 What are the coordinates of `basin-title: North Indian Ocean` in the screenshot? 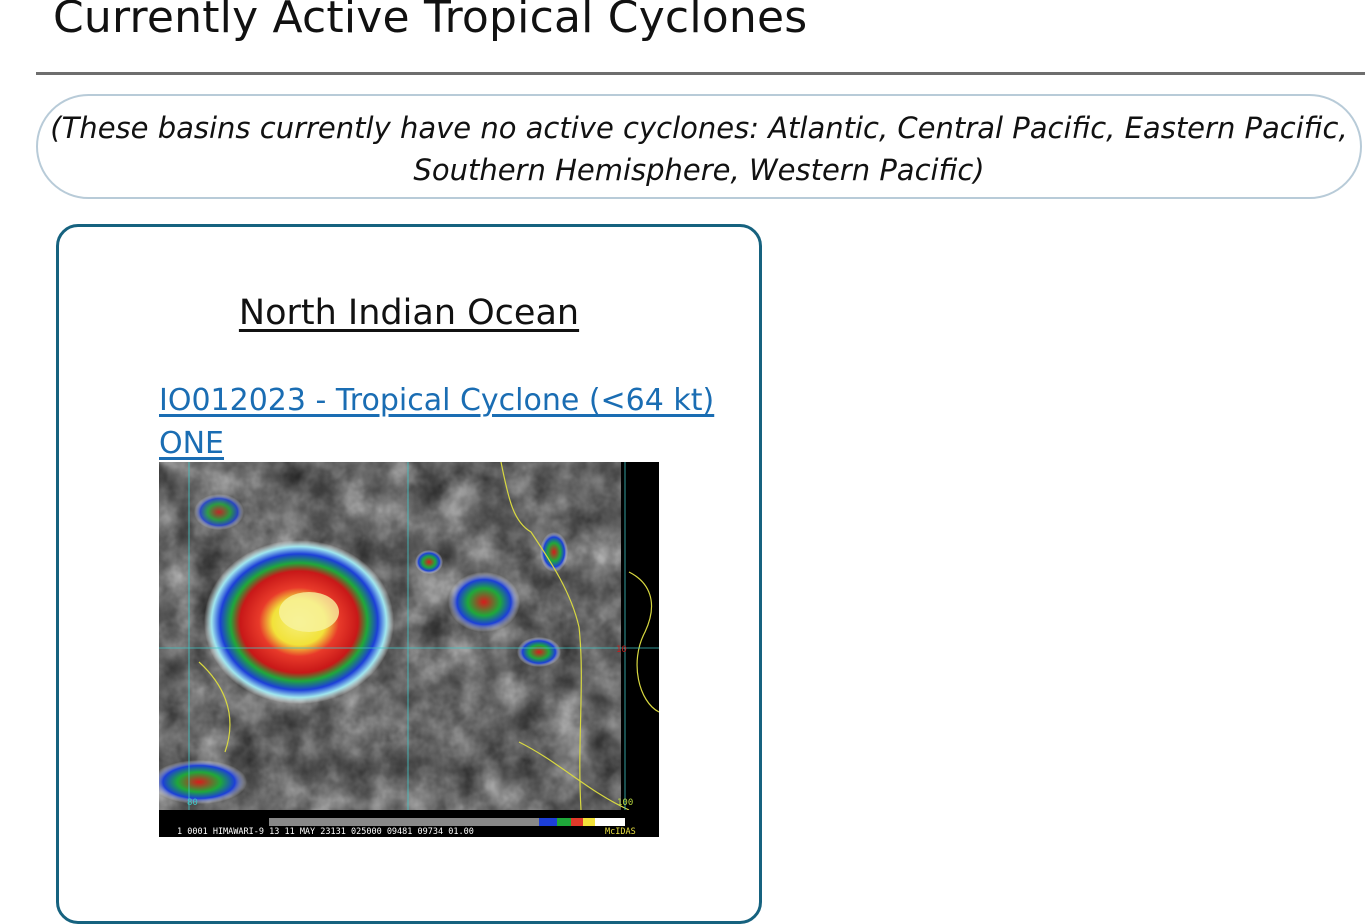 It's located at (409, 313).